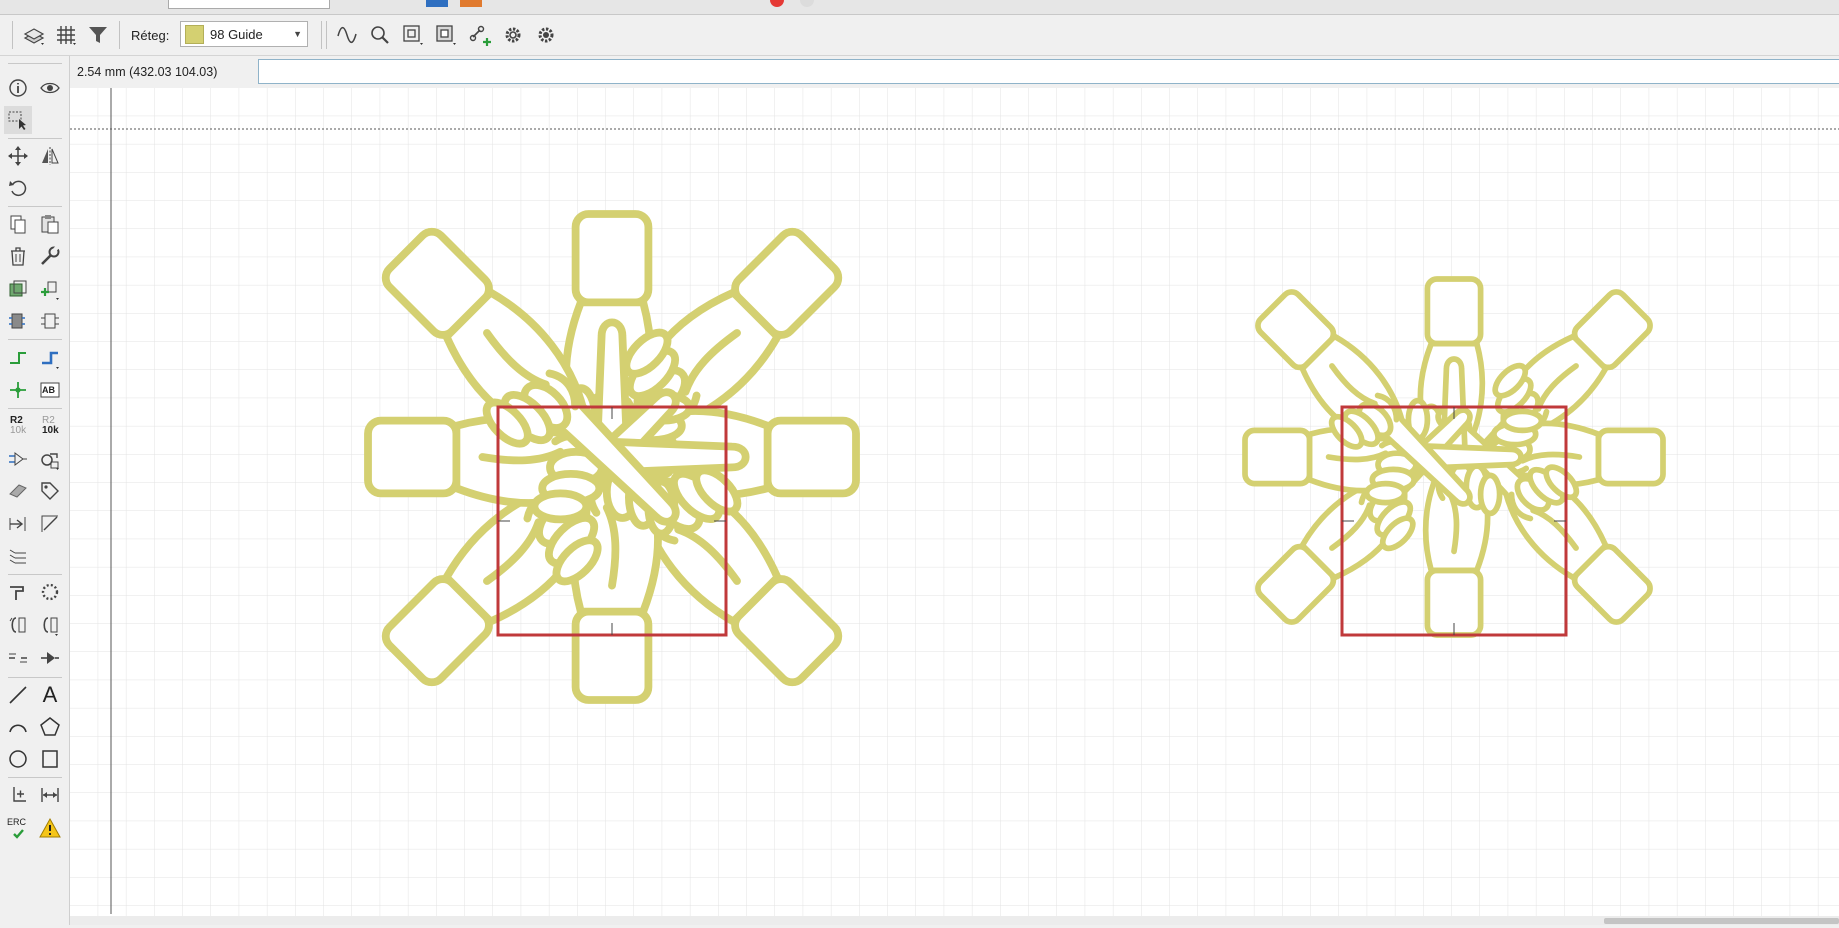 The width and height of the screenshot is (1839, 928). Describe the element at coordinates (1454, 457) in the screenshot. I see `guide-group-right` at that location.